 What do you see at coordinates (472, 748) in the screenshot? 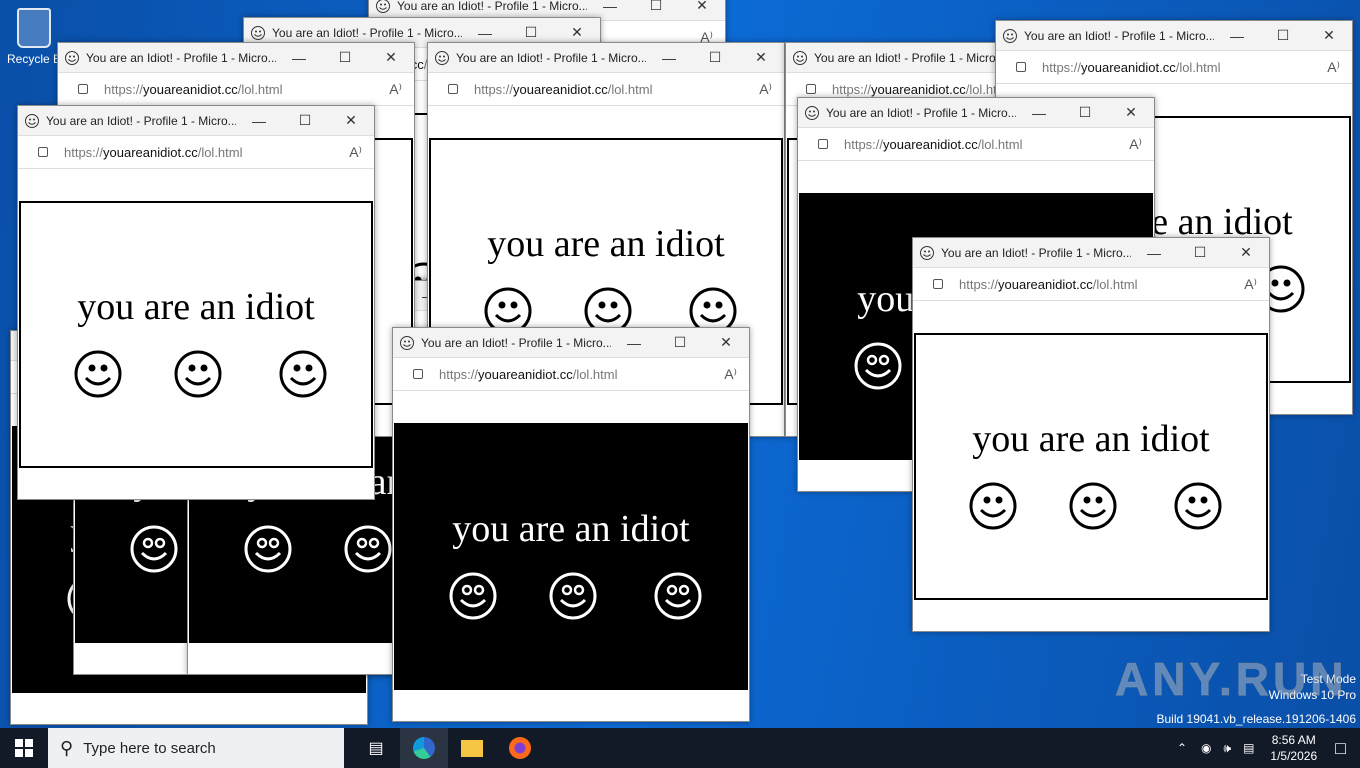
I see `file-explorer-button` at bounding box center [472, 748].